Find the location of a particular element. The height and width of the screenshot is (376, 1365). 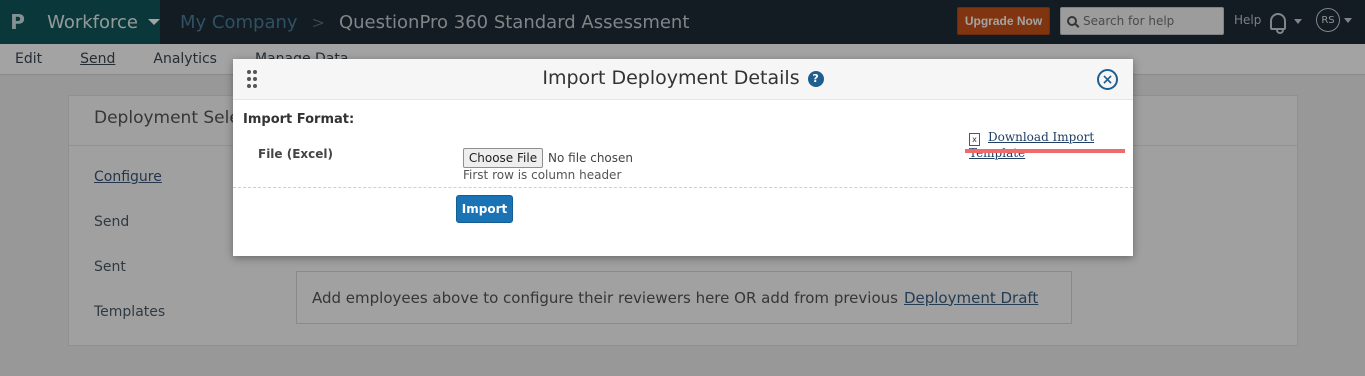

import-format-label: Import Format: is located at coordinates (299, 119).